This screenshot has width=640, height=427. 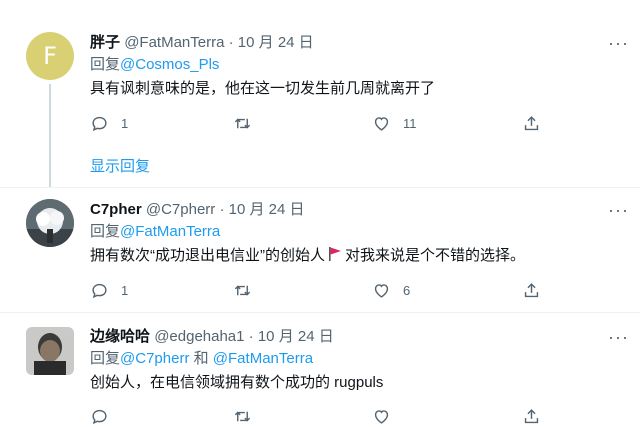 I want to click on tweet-header: C7pher @C7pherr · 10 月 24 日, so click(x=197, y=210).